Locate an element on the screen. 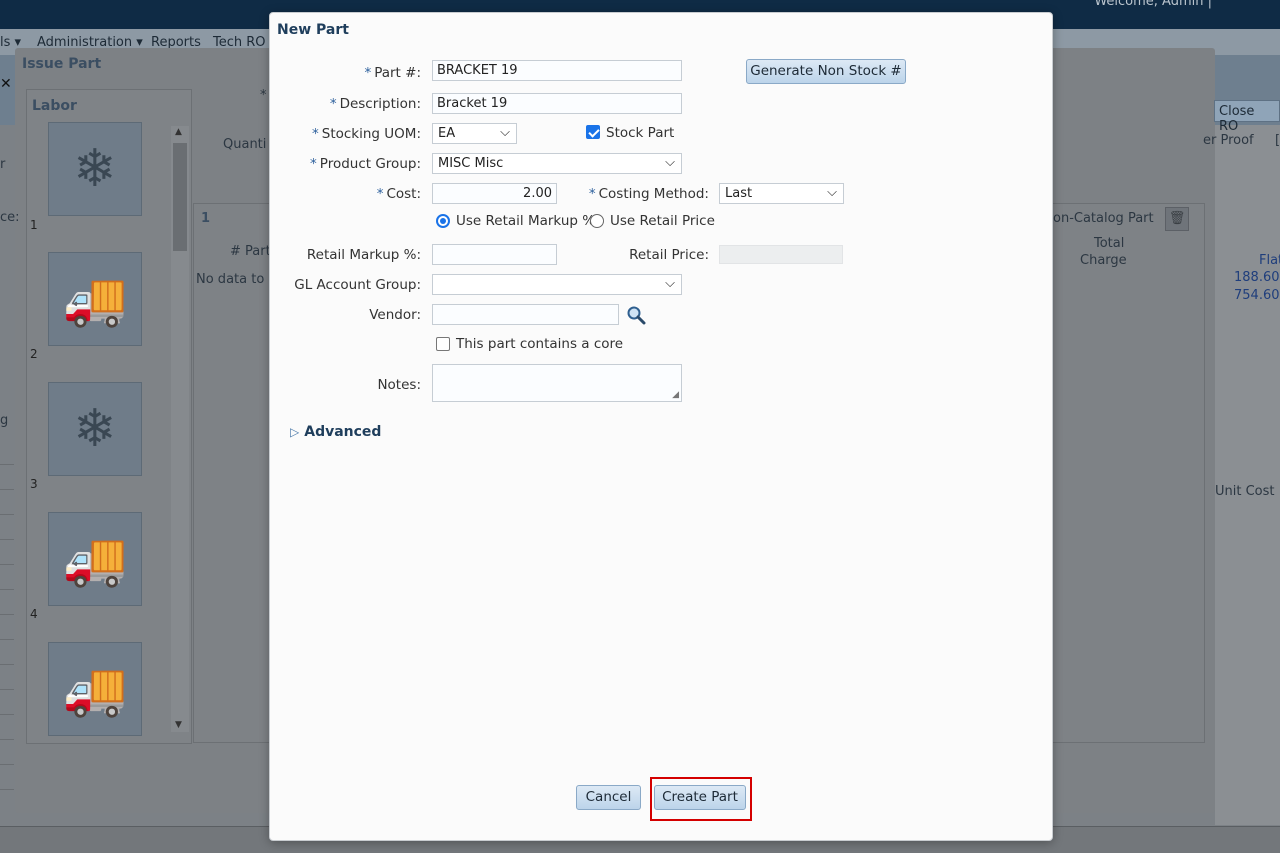 The width and height of the screenshot is (1280, 853). part-number-label: * Part #: is located at coordinates (392, 73).